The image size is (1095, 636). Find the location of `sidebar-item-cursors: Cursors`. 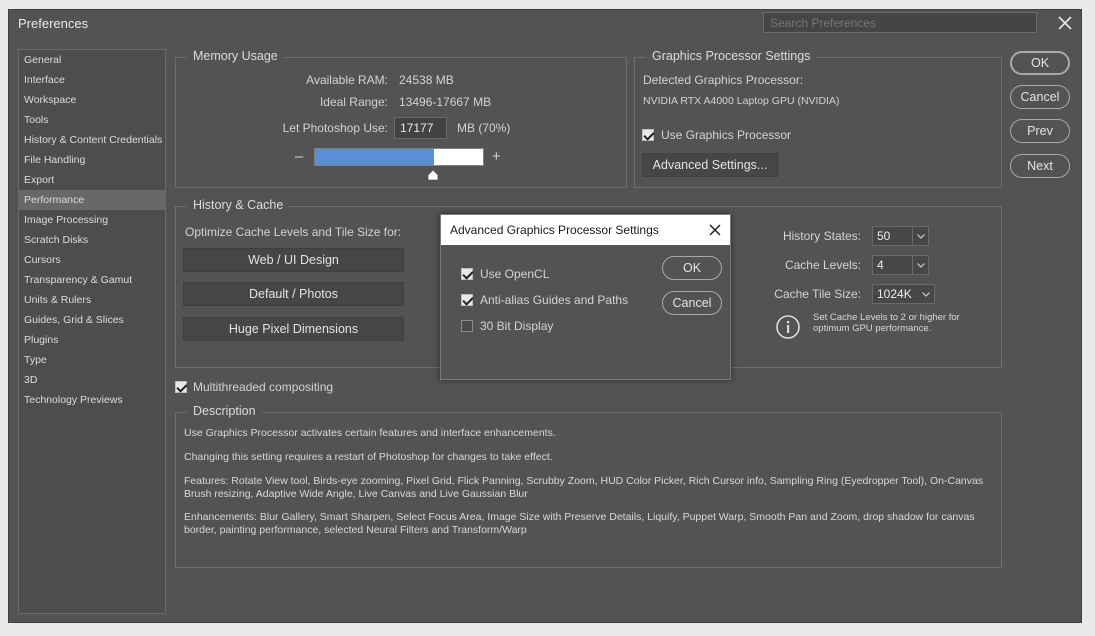

sidebar-item-cursors: Cursors is located at coordinates (92, 260).